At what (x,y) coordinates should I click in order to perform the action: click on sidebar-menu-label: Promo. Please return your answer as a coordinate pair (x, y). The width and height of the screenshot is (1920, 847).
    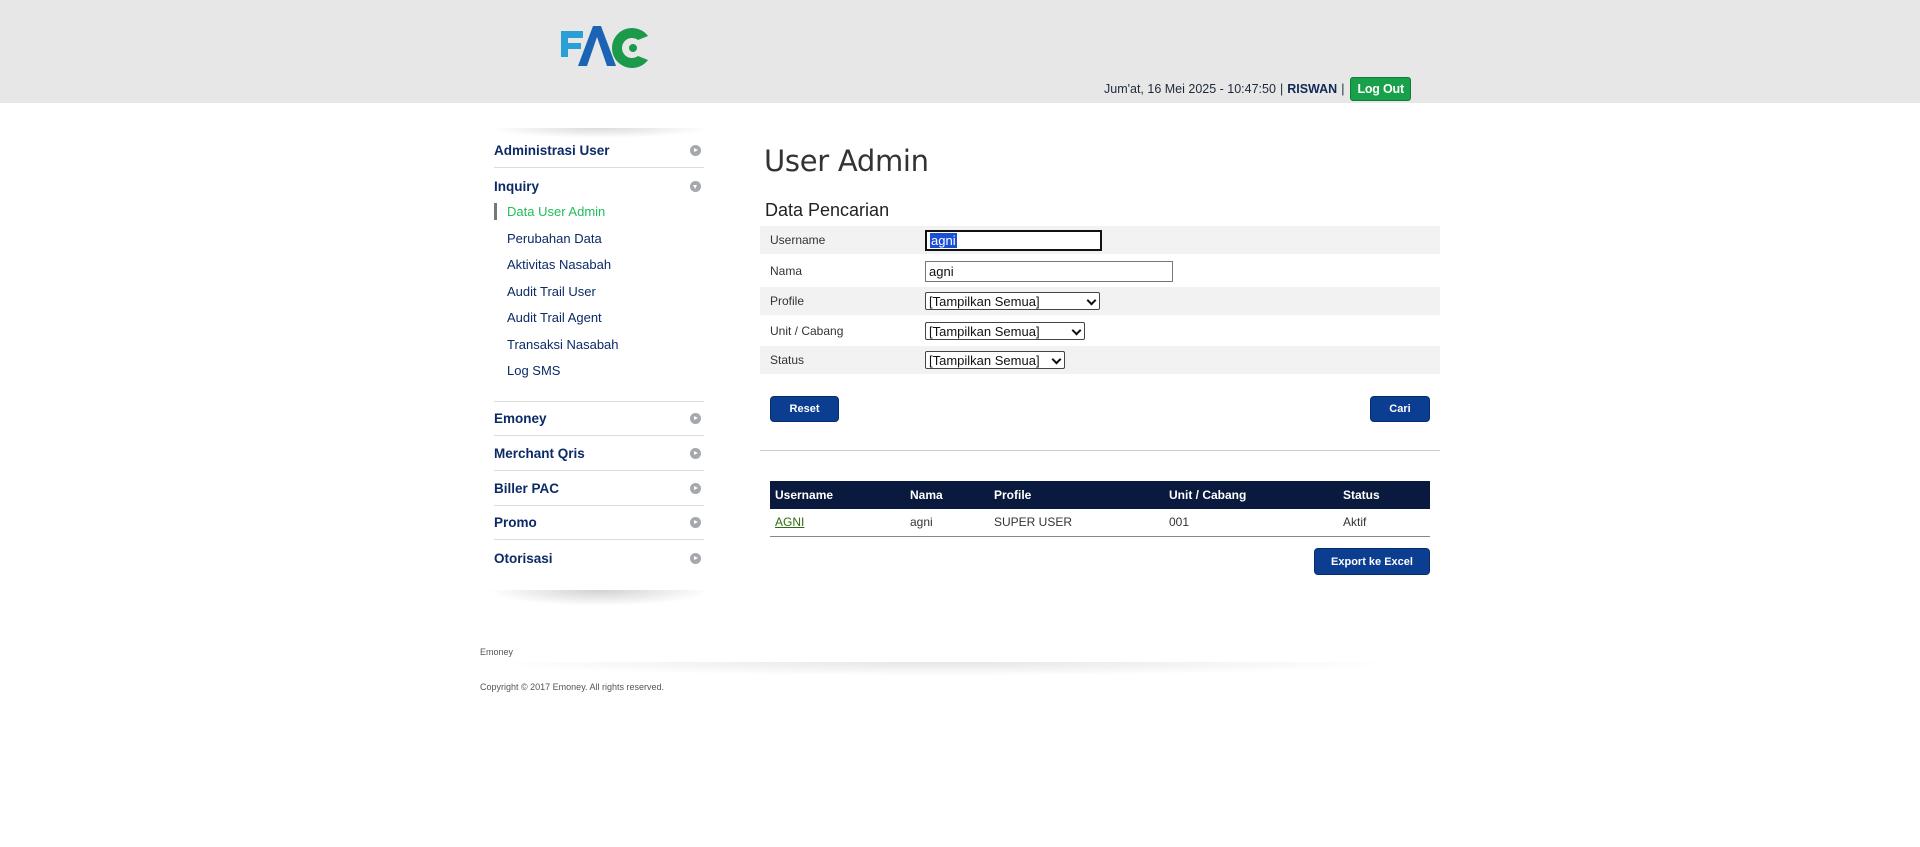
    Looking at the image, I should click on (515, 522).